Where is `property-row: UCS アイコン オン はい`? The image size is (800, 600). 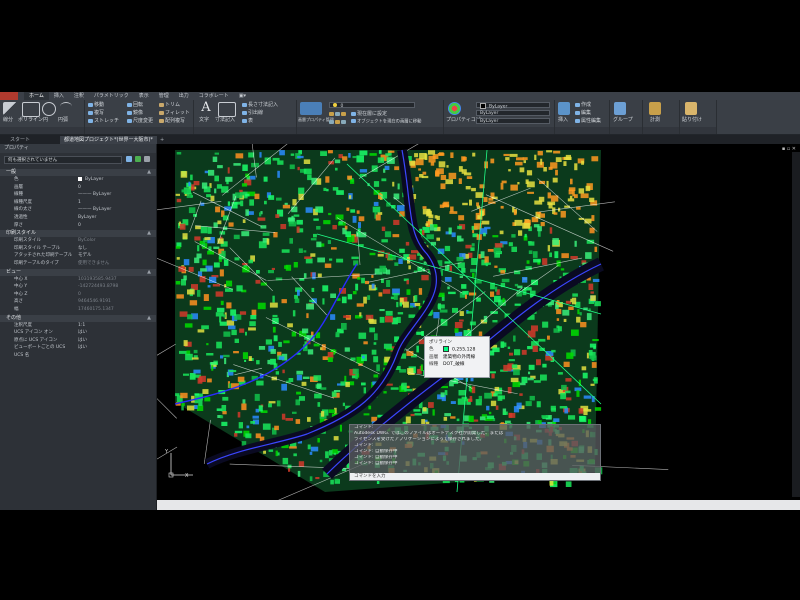 property-row: UCS アイコン オン はい is located at coordinates (78, 333).